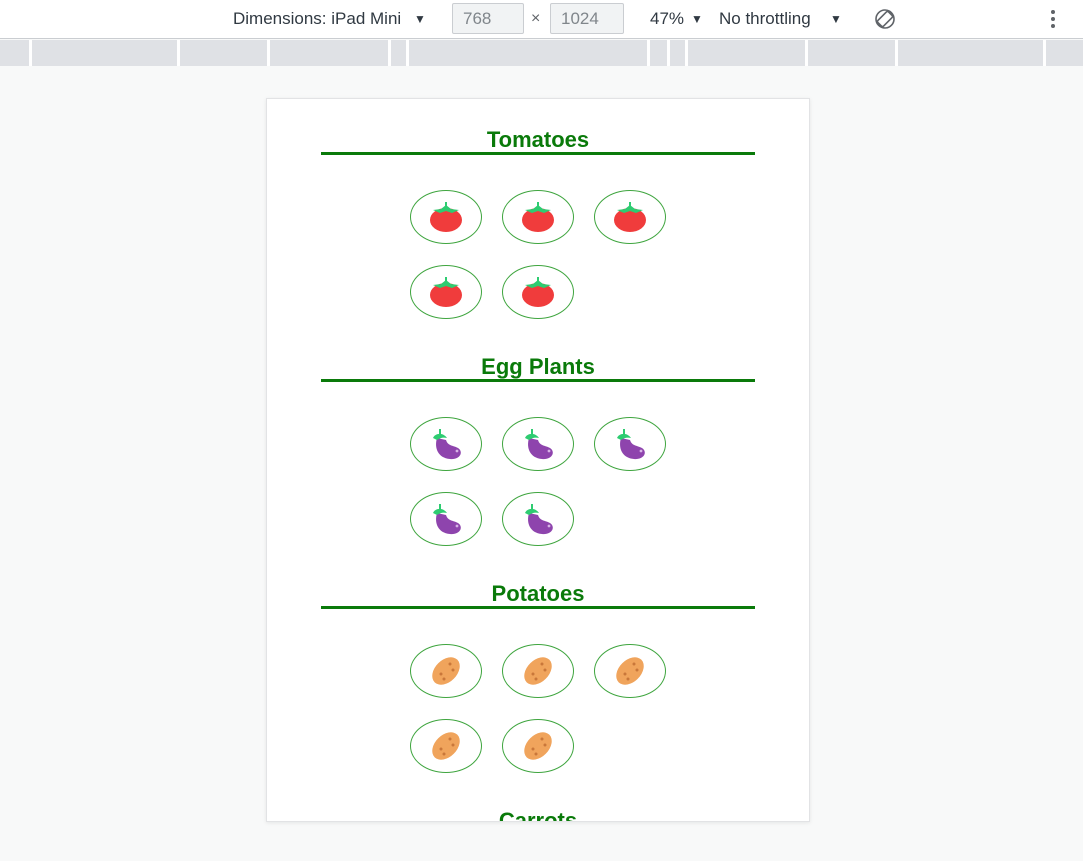 The width and height of the screenshot is (1083, 861). Describe the element at coordinates (885, 19) in the screenshot. I see `rotate-icon` at that location.